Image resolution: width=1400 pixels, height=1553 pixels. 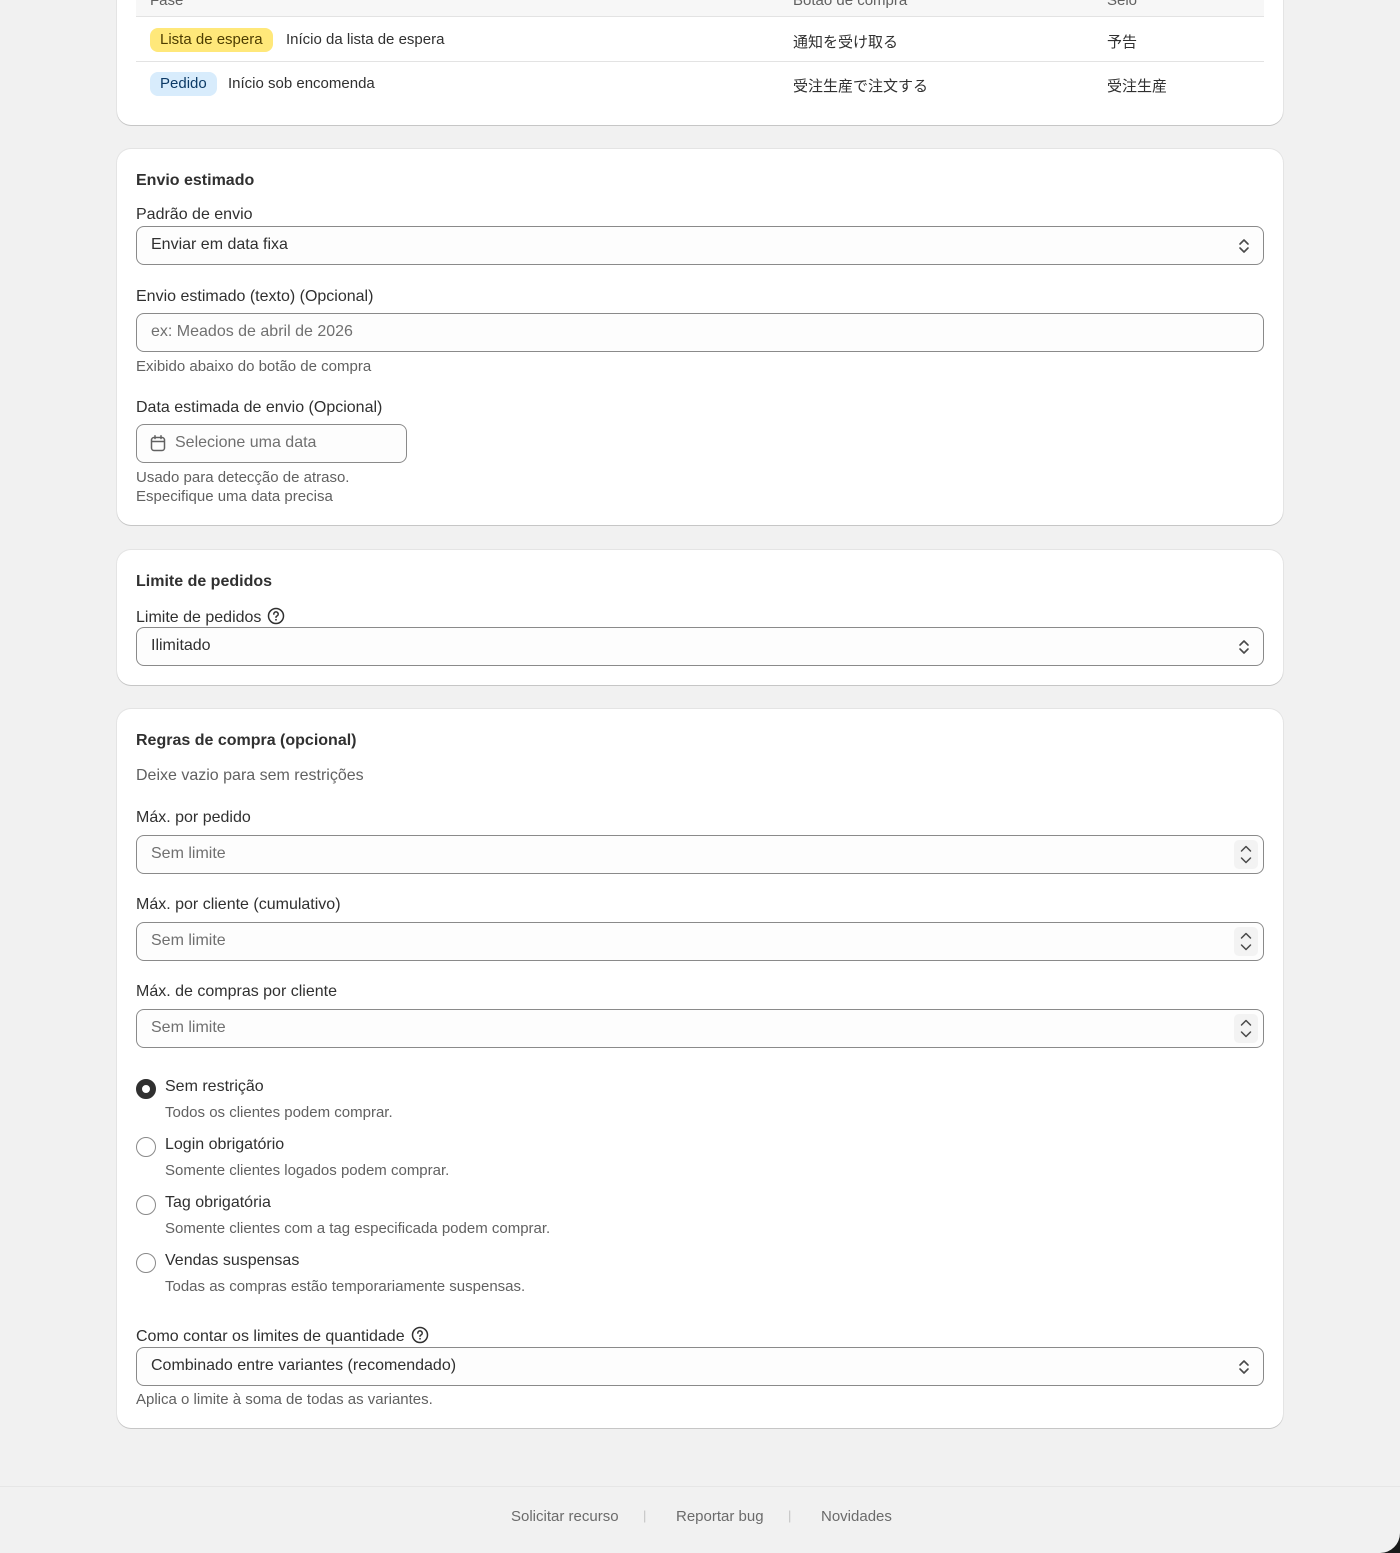 I want to click on phase-badge: Pedido, so click(x=183, y=84).